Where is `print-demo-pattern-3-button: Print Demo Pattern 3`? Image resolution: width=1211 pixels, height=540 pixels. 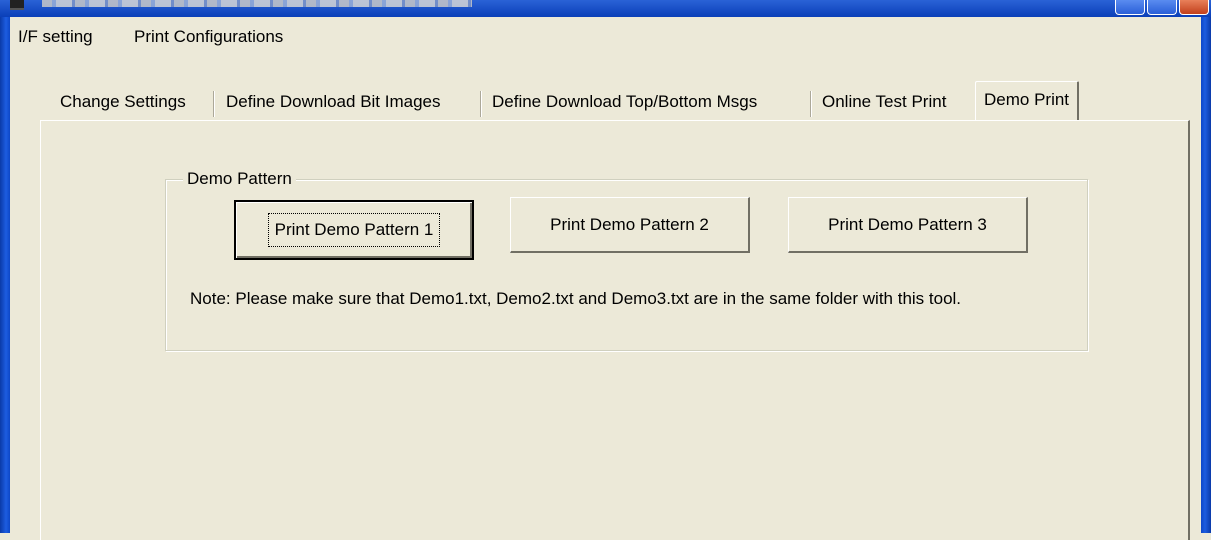 print-demo-pattern-3-button: Print Demo Pattern 3 is located at coordinates (908, 225).